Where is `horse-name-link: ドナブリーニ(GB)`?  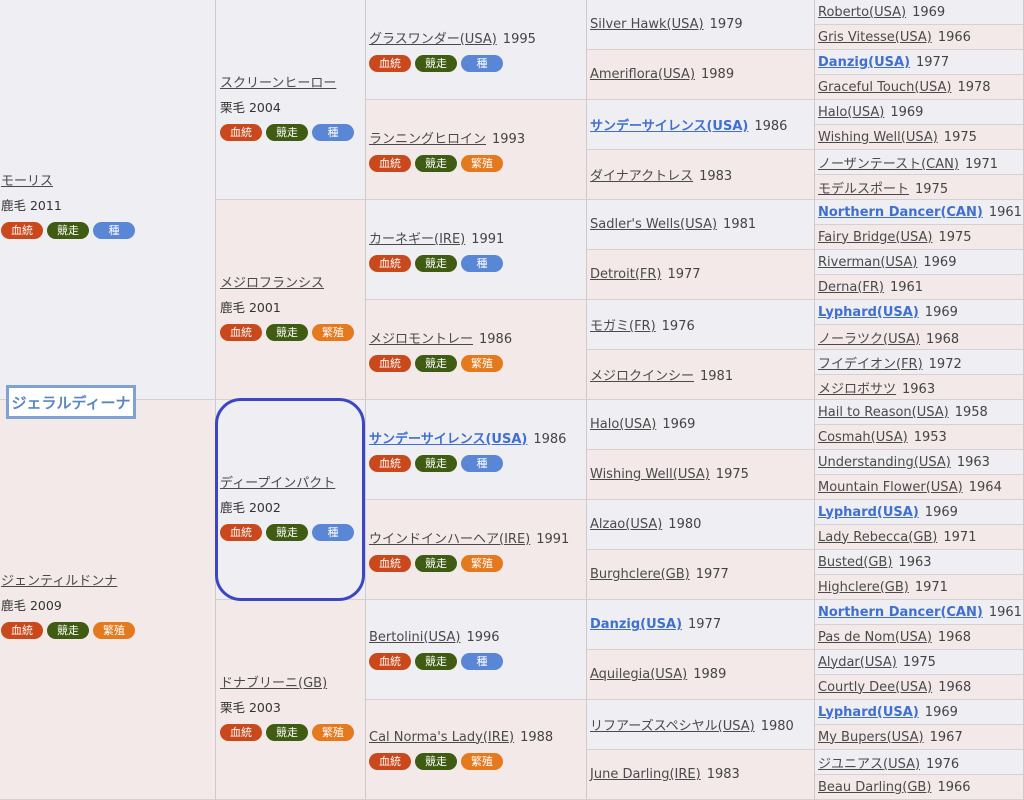 horse-name-link: ドナブリーニ(GB) is located at coordinates (287, 681).